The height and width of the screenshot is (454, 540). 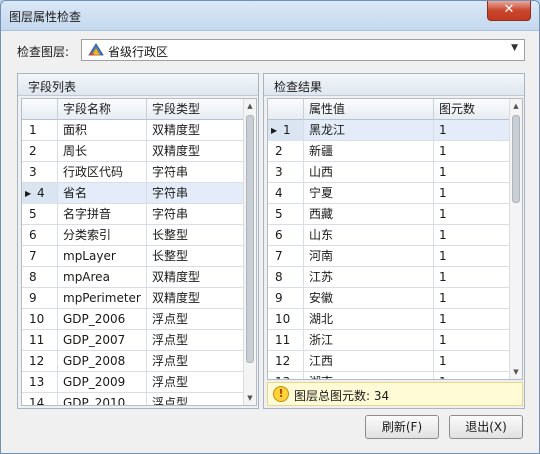 I want to click on table-row: 10 GDP_2006 浮点型, so click(x=133, y=319).